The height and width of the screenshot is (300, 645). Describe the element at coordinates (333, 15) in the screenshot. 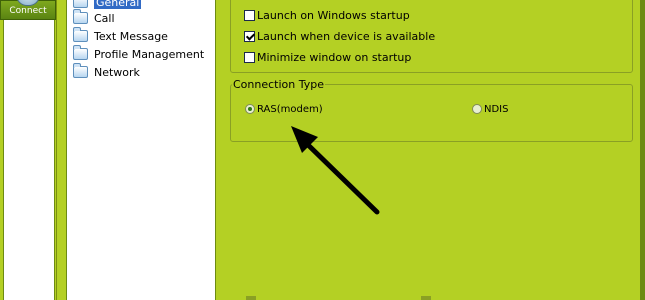

I see `launch-on-startup-label: Launch on Windows startup` at that location.